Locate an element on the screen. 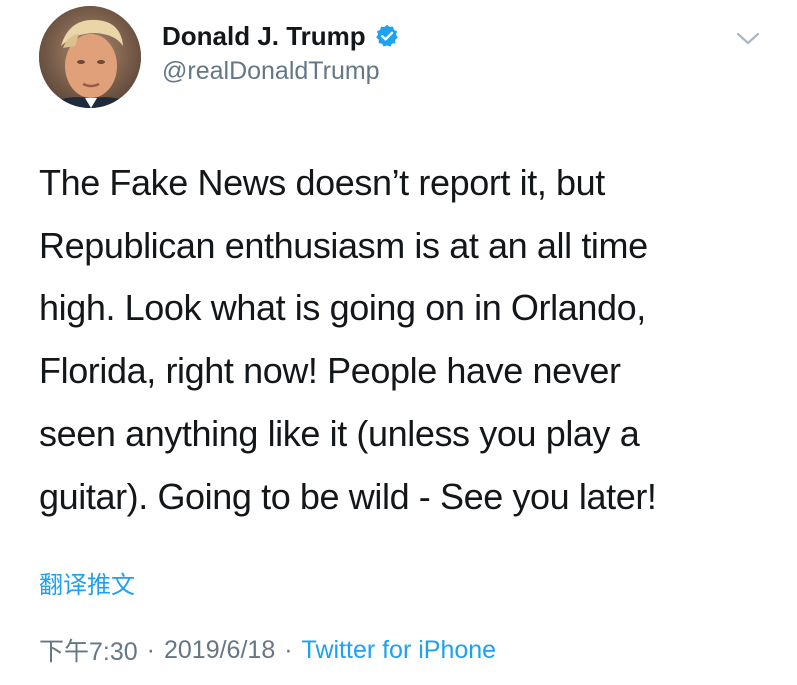  translate-tweet-link: 翻译推文 is located at coordinates (87, 582).